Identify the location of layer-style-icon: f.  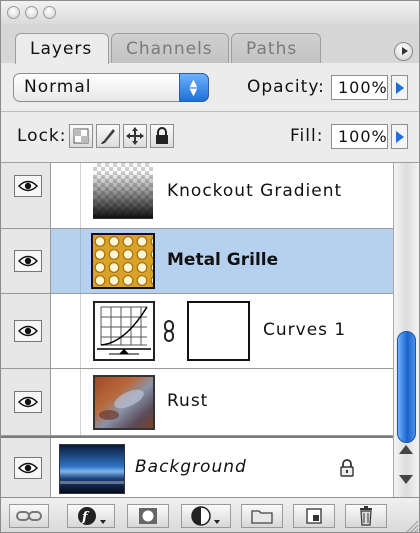
(91, 516).